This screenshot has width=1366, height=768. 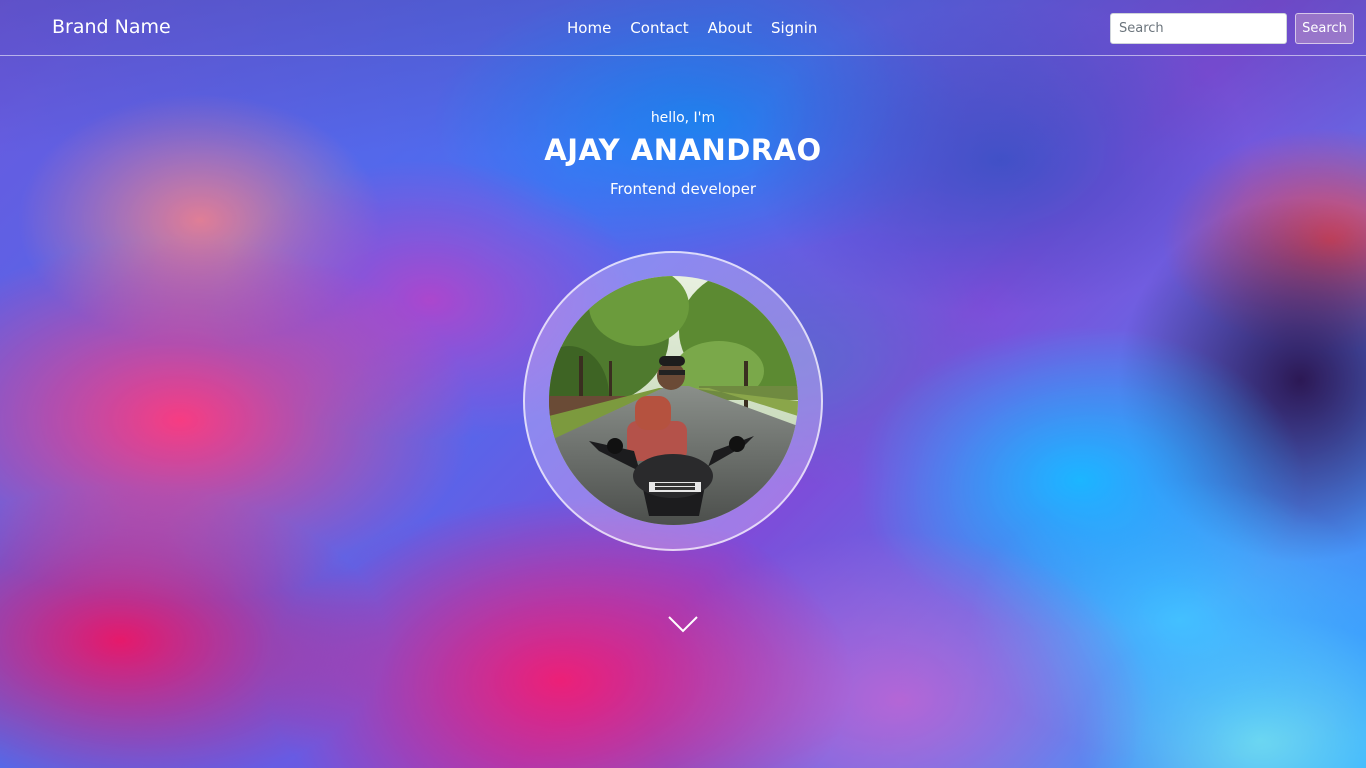 I want to click on hero-name: AJAY ANANDRAO, so click(x=683, y=150).